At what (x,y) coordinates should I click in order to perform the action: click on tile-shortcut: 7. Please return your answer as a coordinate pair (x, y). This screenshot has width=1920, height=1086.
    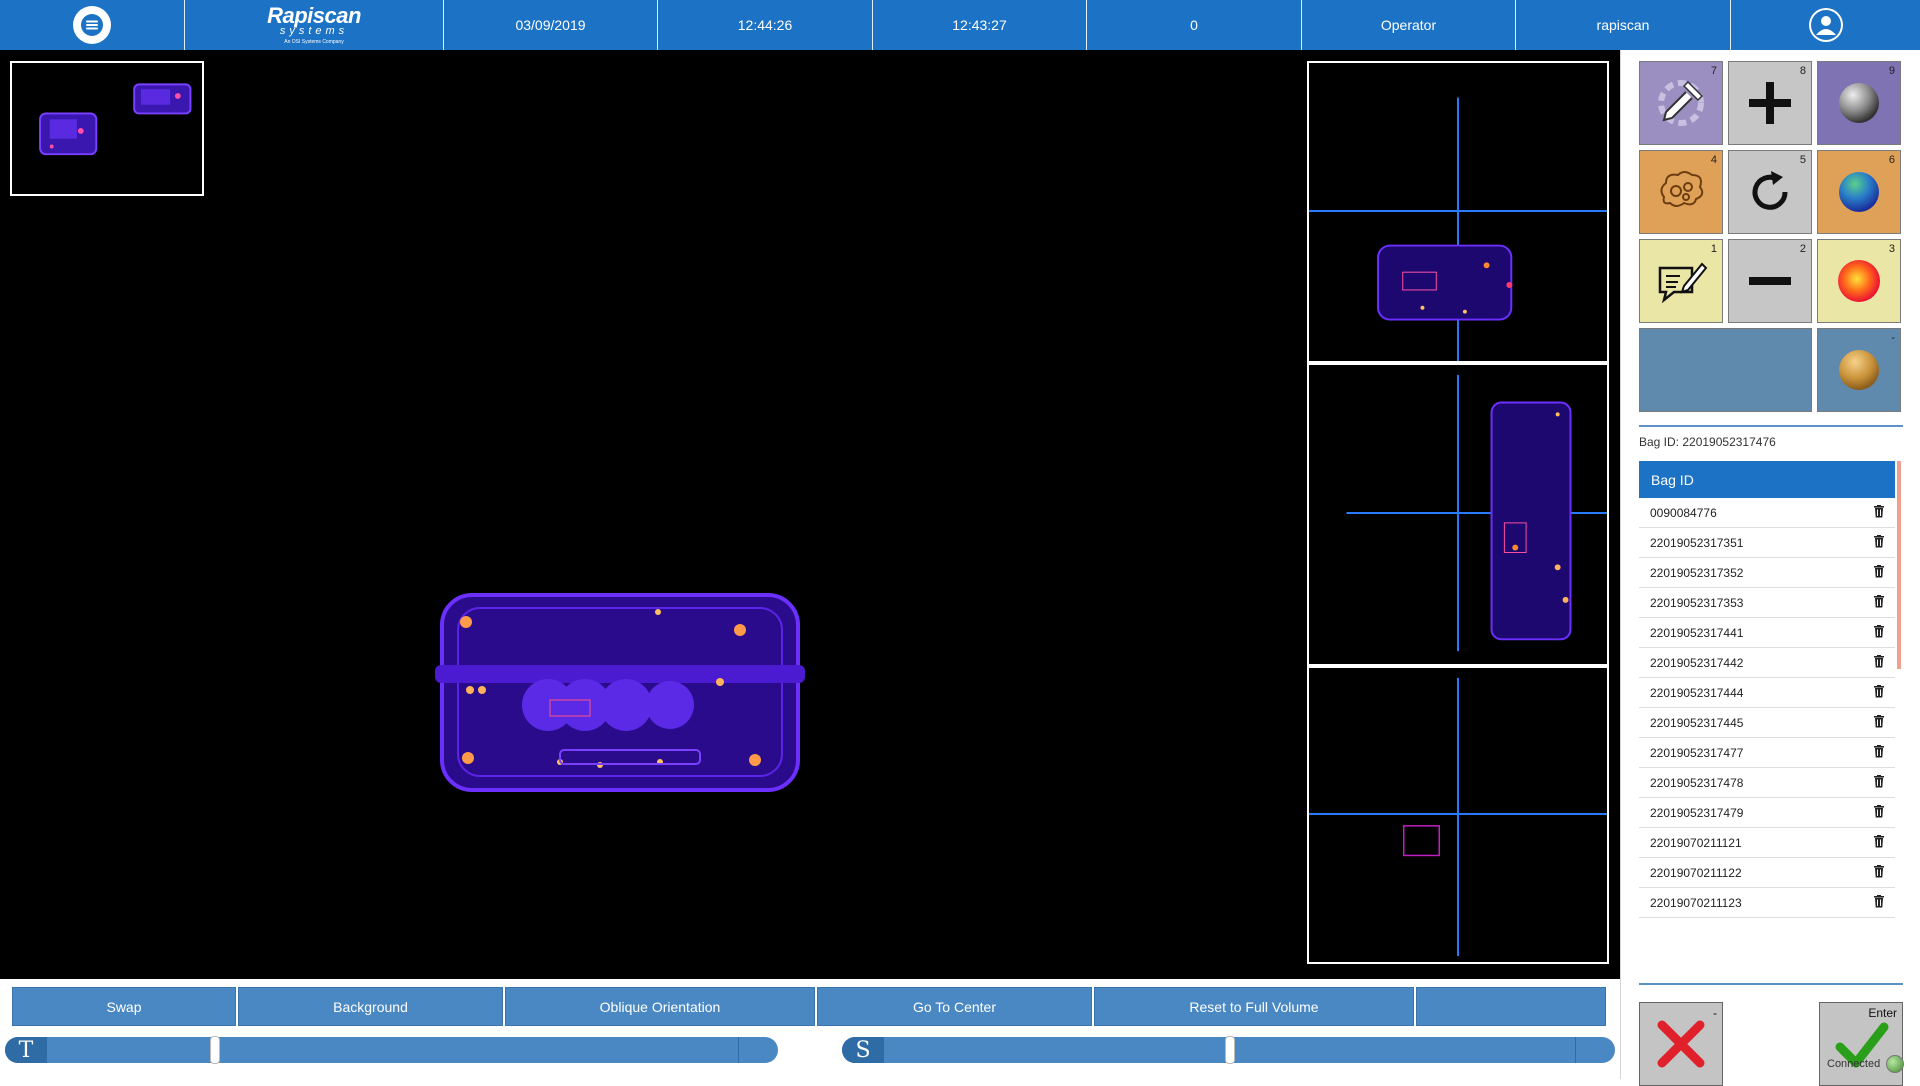
    Looking at the image, I should click on (1713, 71).